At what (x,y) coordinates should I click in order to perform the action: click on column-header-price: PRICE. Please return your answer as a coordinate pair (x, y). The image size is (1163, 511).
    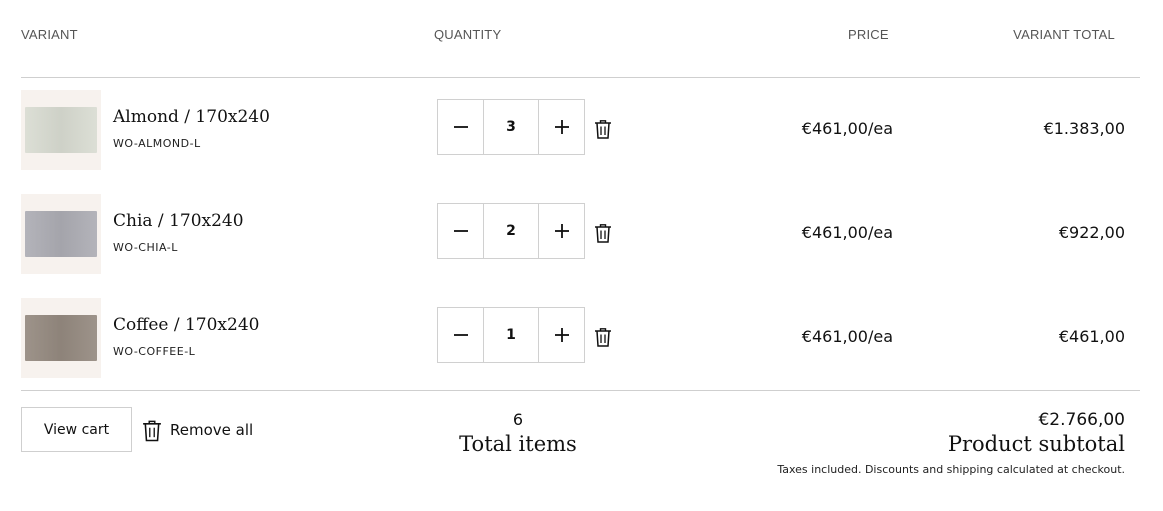
    Looking at the image, I should click on (868, 34).